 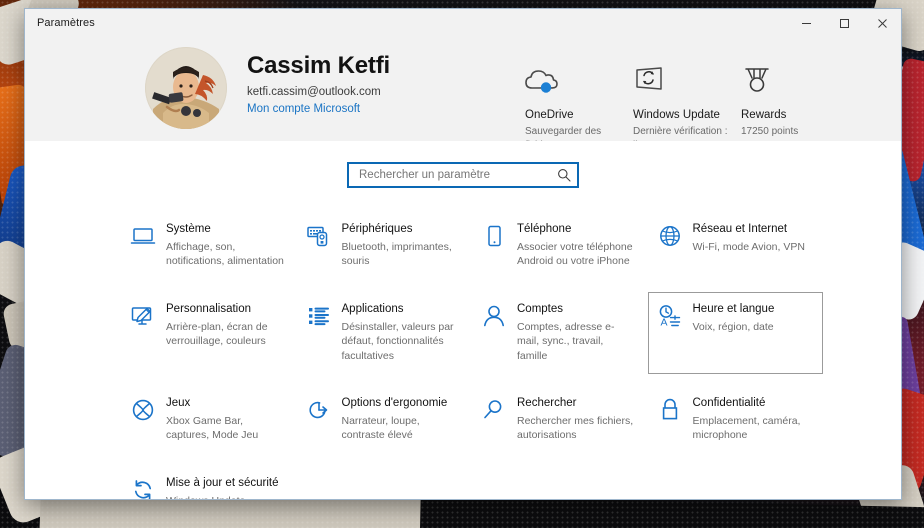 What do you see at coordinates (318, 65) in the screenshot?
I see `account-name: Cassim Ketfi` at bounding box center [318, 65].